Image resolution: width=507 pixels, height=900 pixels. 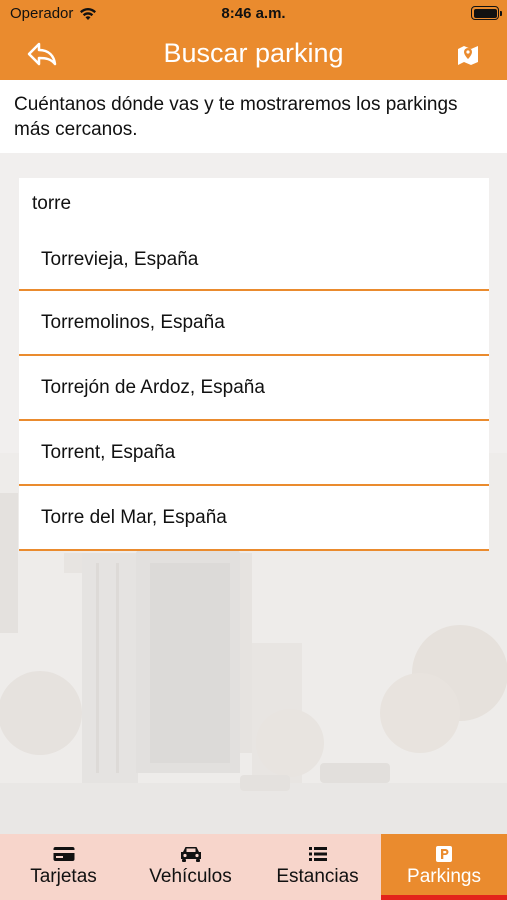 I want to click on suggestion-item: Torremolinos, España, so click(x=254, y=323).